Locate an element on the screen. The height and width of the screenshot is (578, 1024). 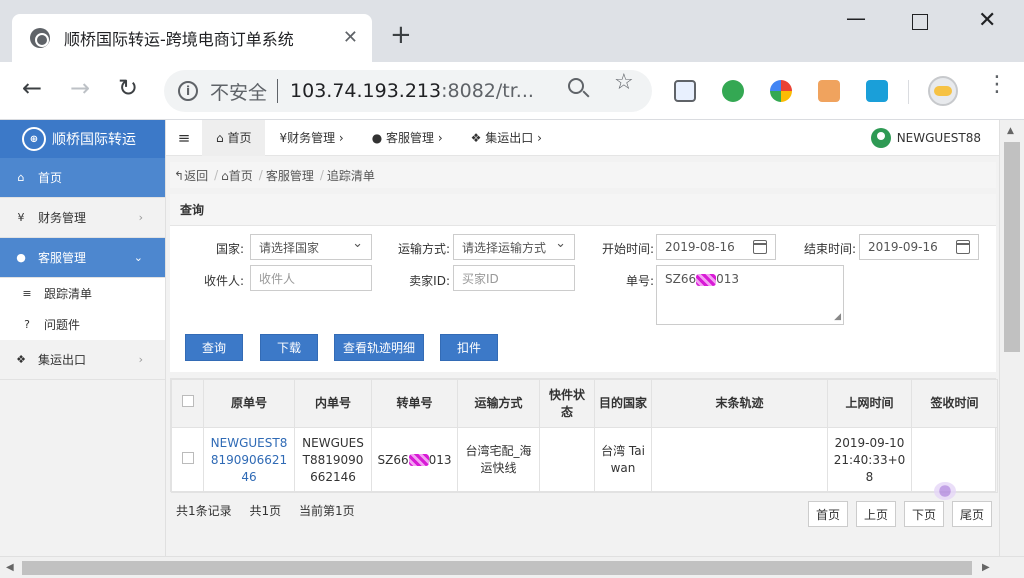
scroll-up-arrow-icon: ▲ is located at coordinates (1010, 131).